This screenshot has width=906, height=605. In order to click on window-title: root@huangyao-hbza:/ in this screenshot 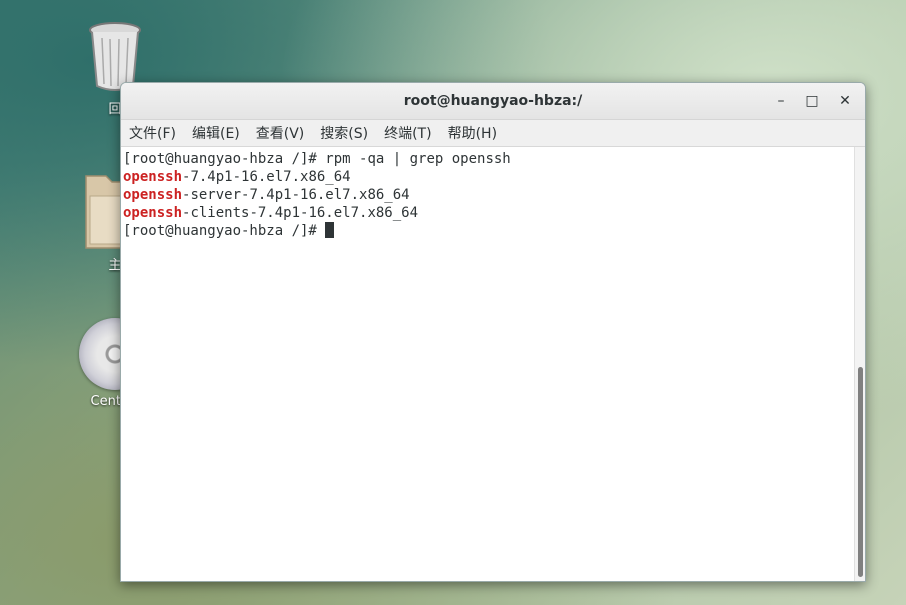, I will do `click(493, 101)`.